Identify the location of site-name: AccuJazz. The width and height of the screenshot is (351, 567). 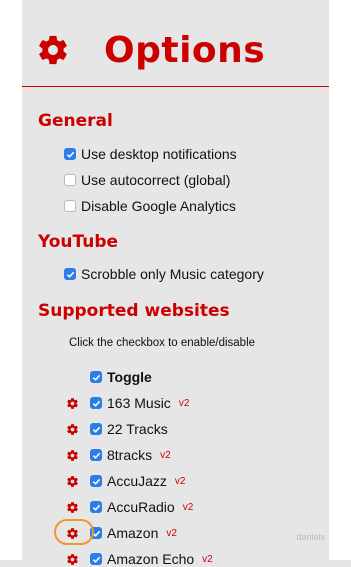
(137, 481).